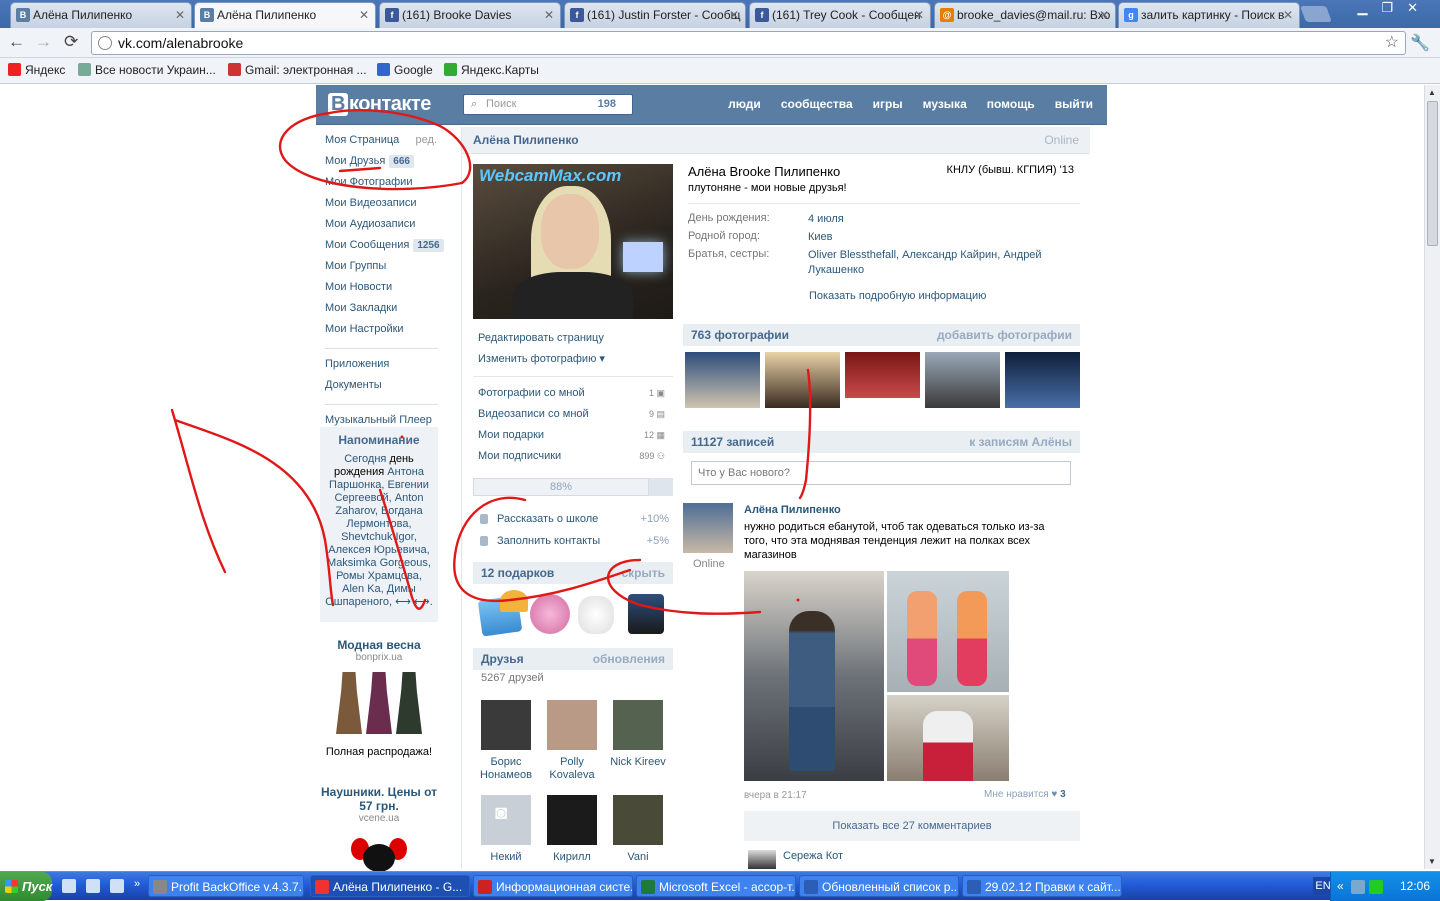 Image resolution: width=1440 pixels, height=901 pixels. Describe the element at coordinates (629, 659) in the screenshot. I see `friends-updates-link: обновления` at that location.